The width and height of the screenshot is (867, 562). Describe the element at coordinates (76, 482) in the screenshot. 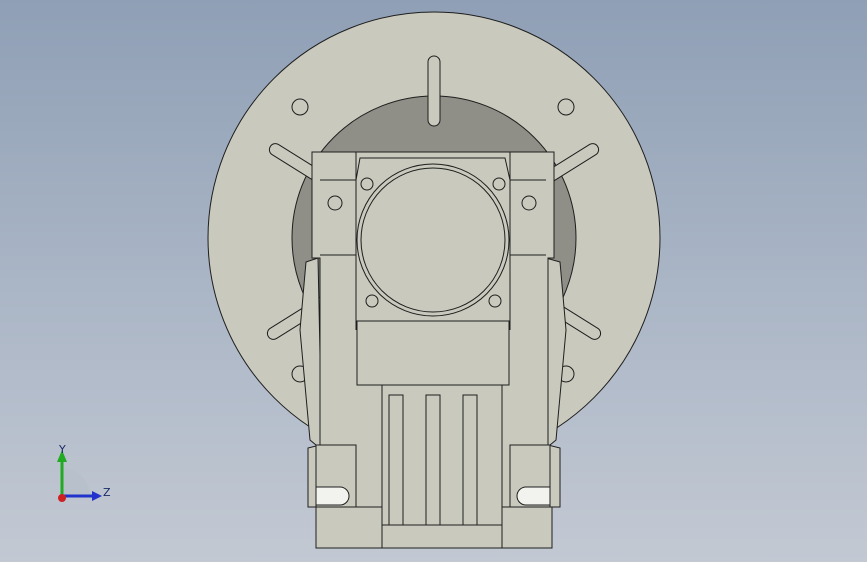

I see `triad-plane-fill` at that location.